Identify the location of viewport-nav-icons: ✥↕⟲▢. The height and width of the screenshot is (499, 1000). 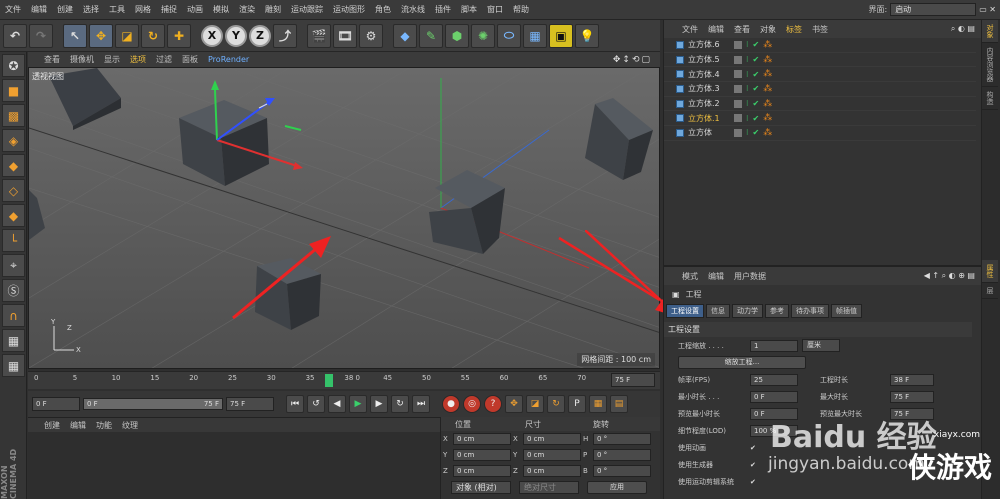
(636, 60).